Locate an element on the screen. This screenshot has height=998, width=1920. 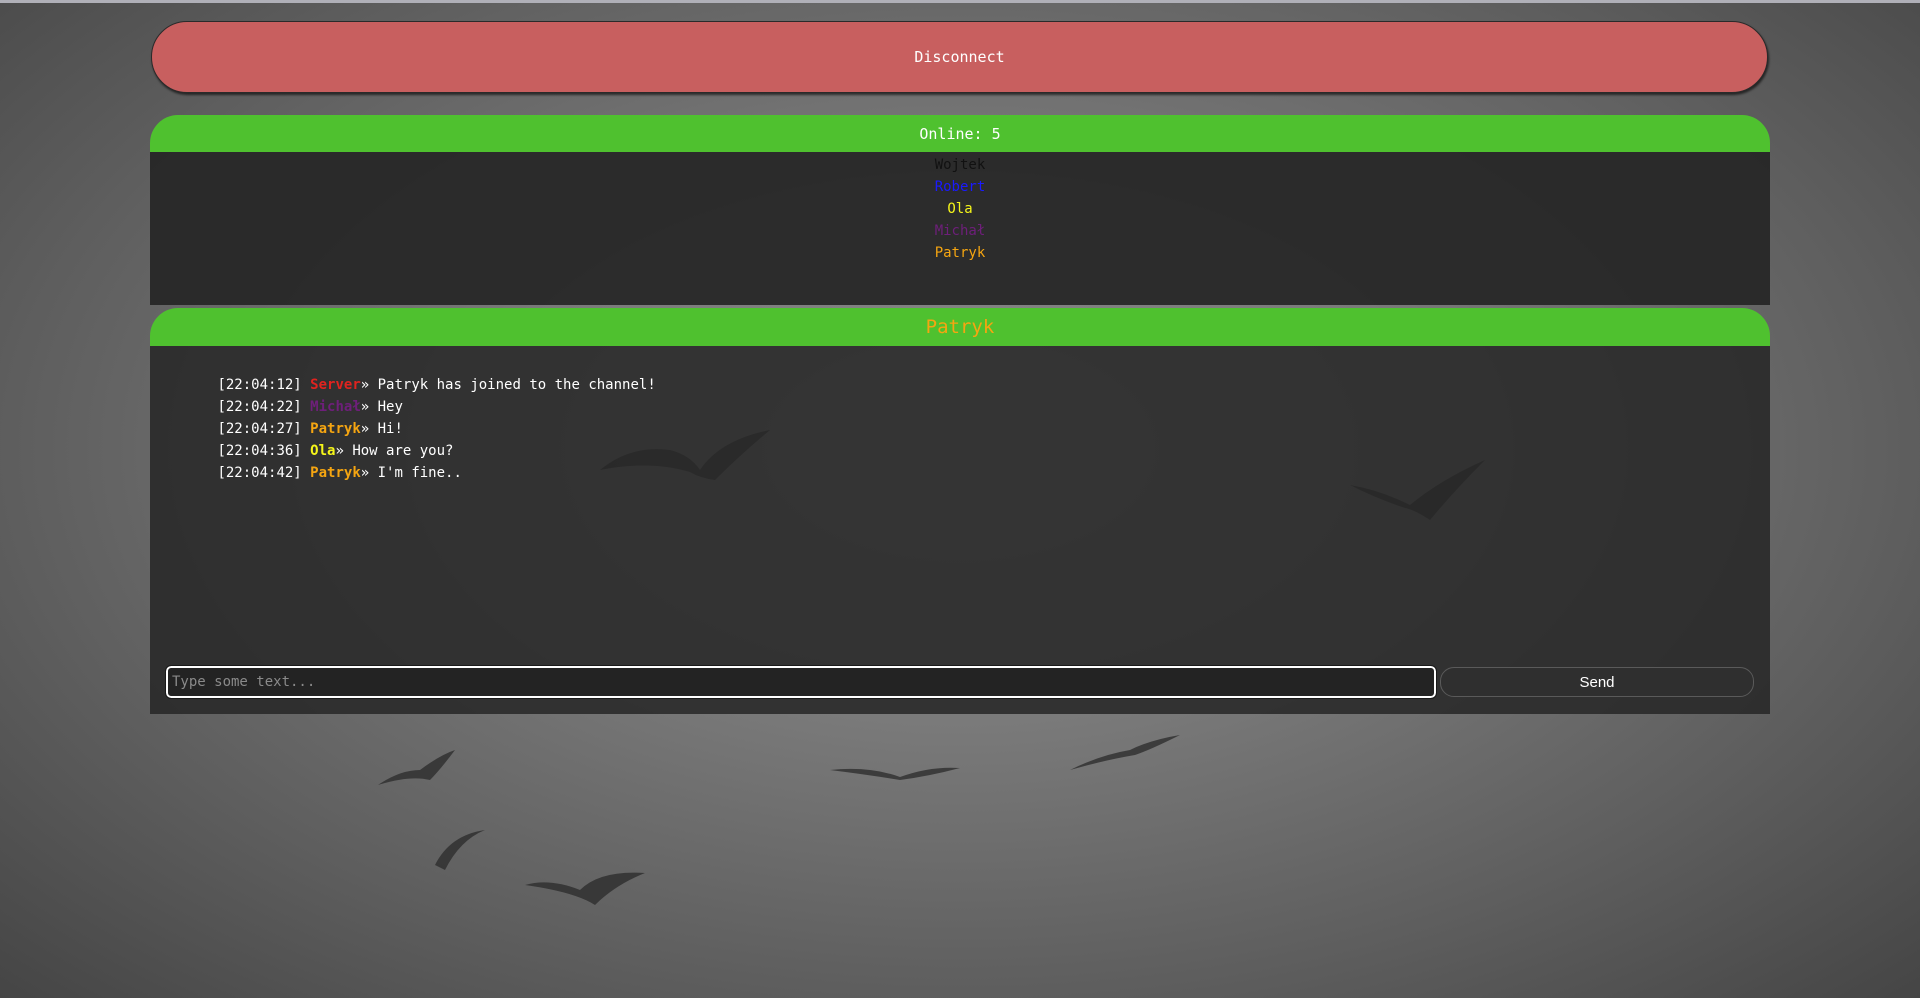
message-input is located at coordinates (801, 682).